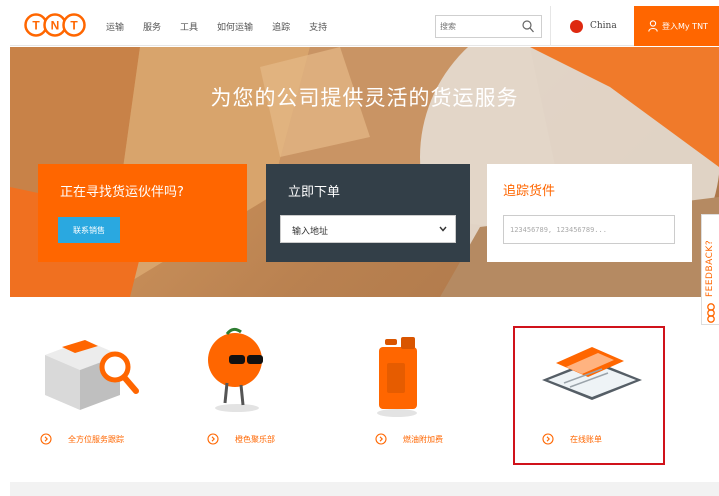 This screenshot has height=496, width=719. Describe the element at coordinates (397, 377) in the screenshot. I see `fuel-can-illustration` at that location.